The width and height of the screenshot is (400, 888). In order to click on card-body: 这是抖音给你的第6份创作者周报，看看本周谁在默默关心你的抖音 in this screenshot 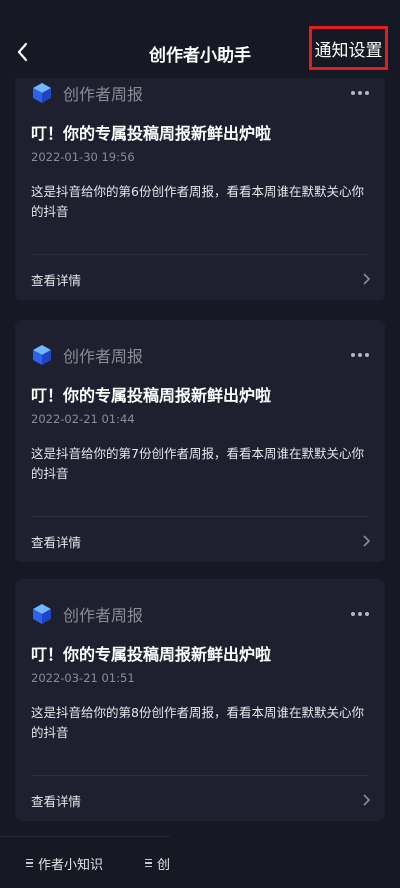, I will do `click(197, 201)`.